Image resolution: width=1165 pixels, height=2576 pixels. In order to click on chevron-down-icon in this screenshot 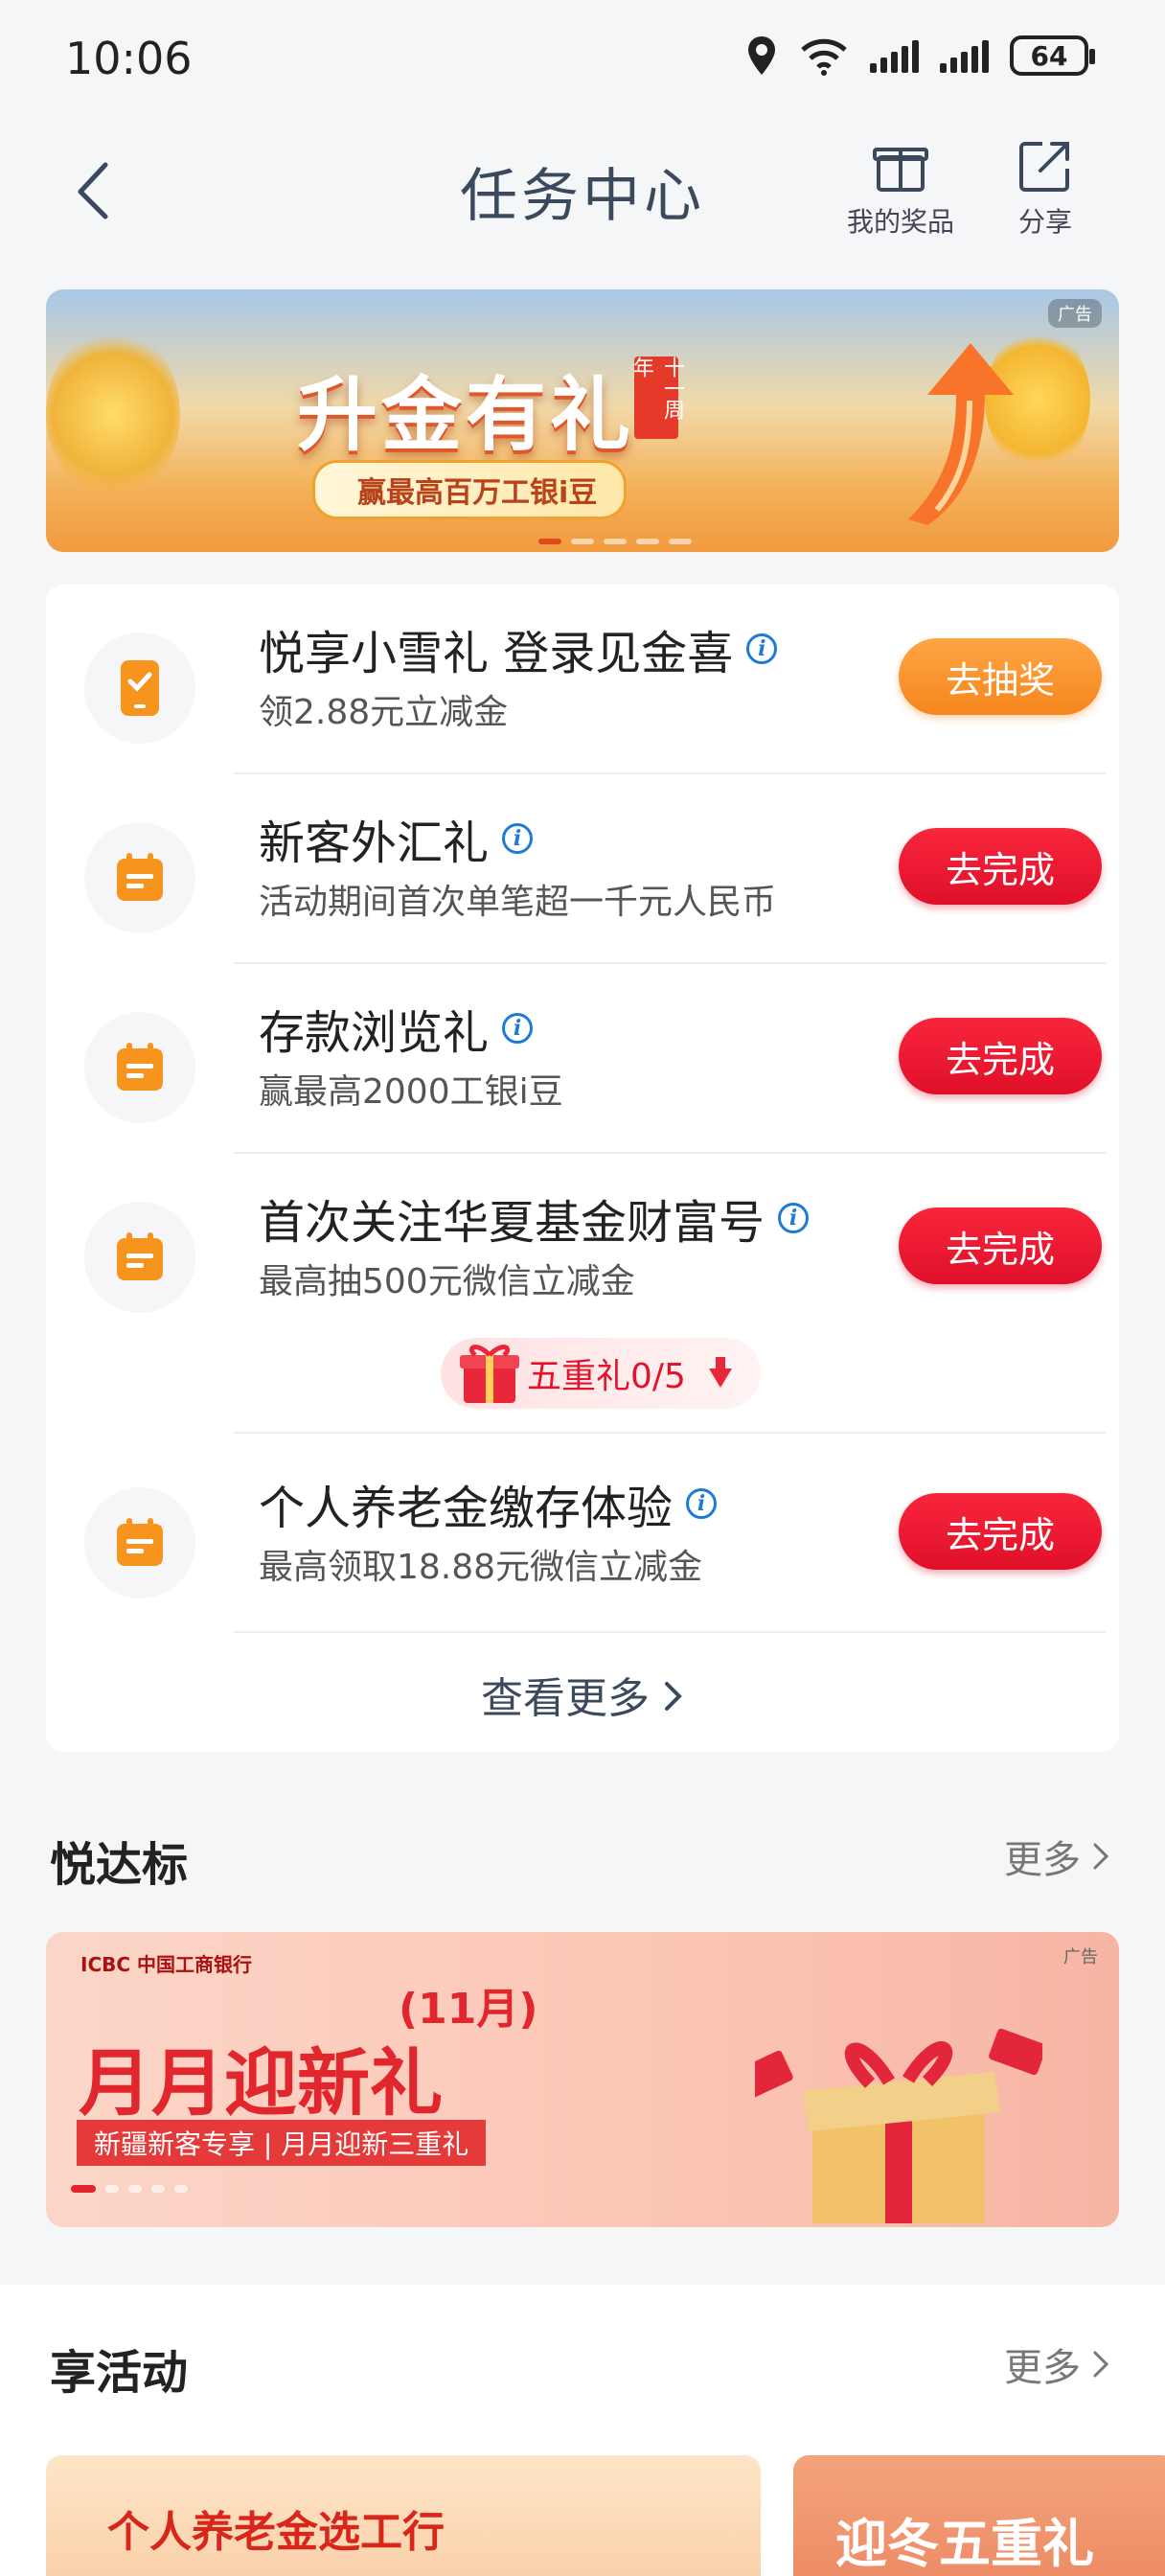, I will do `click(720, 1372)`.